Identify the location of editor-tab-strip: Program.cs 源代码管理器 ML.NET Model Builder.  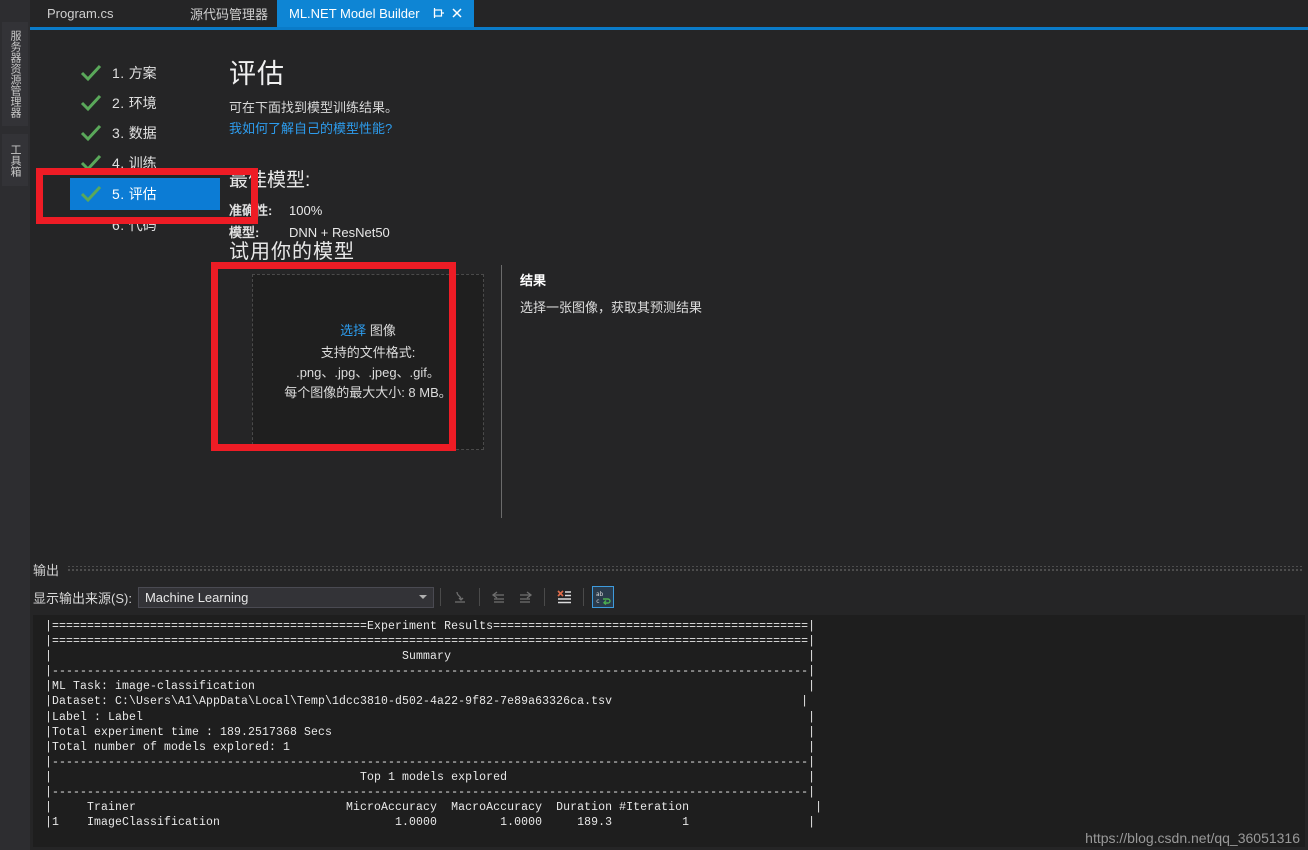
(669, 13).